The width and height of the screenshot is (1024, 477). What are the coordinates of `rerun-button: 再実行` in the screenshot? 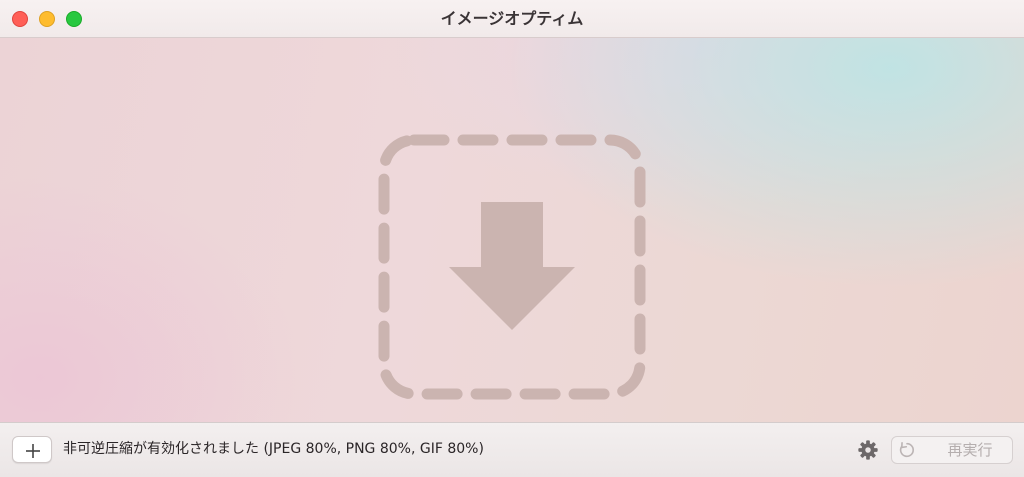 It's located at (952, 450).